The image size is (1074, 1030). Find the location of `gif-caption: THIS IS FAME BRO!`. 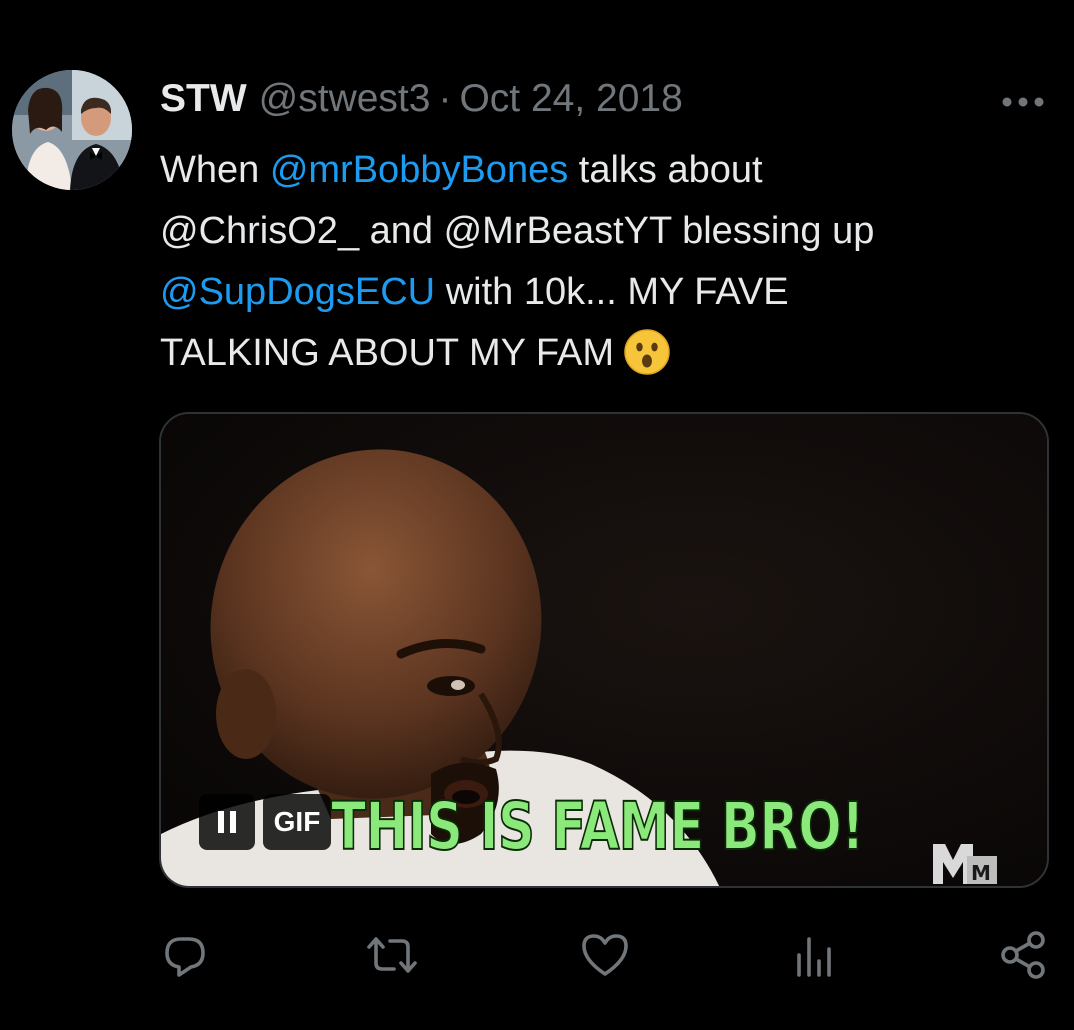

gif-caption: THIS IS FAME BRO! is located at coordinates (597, 826).